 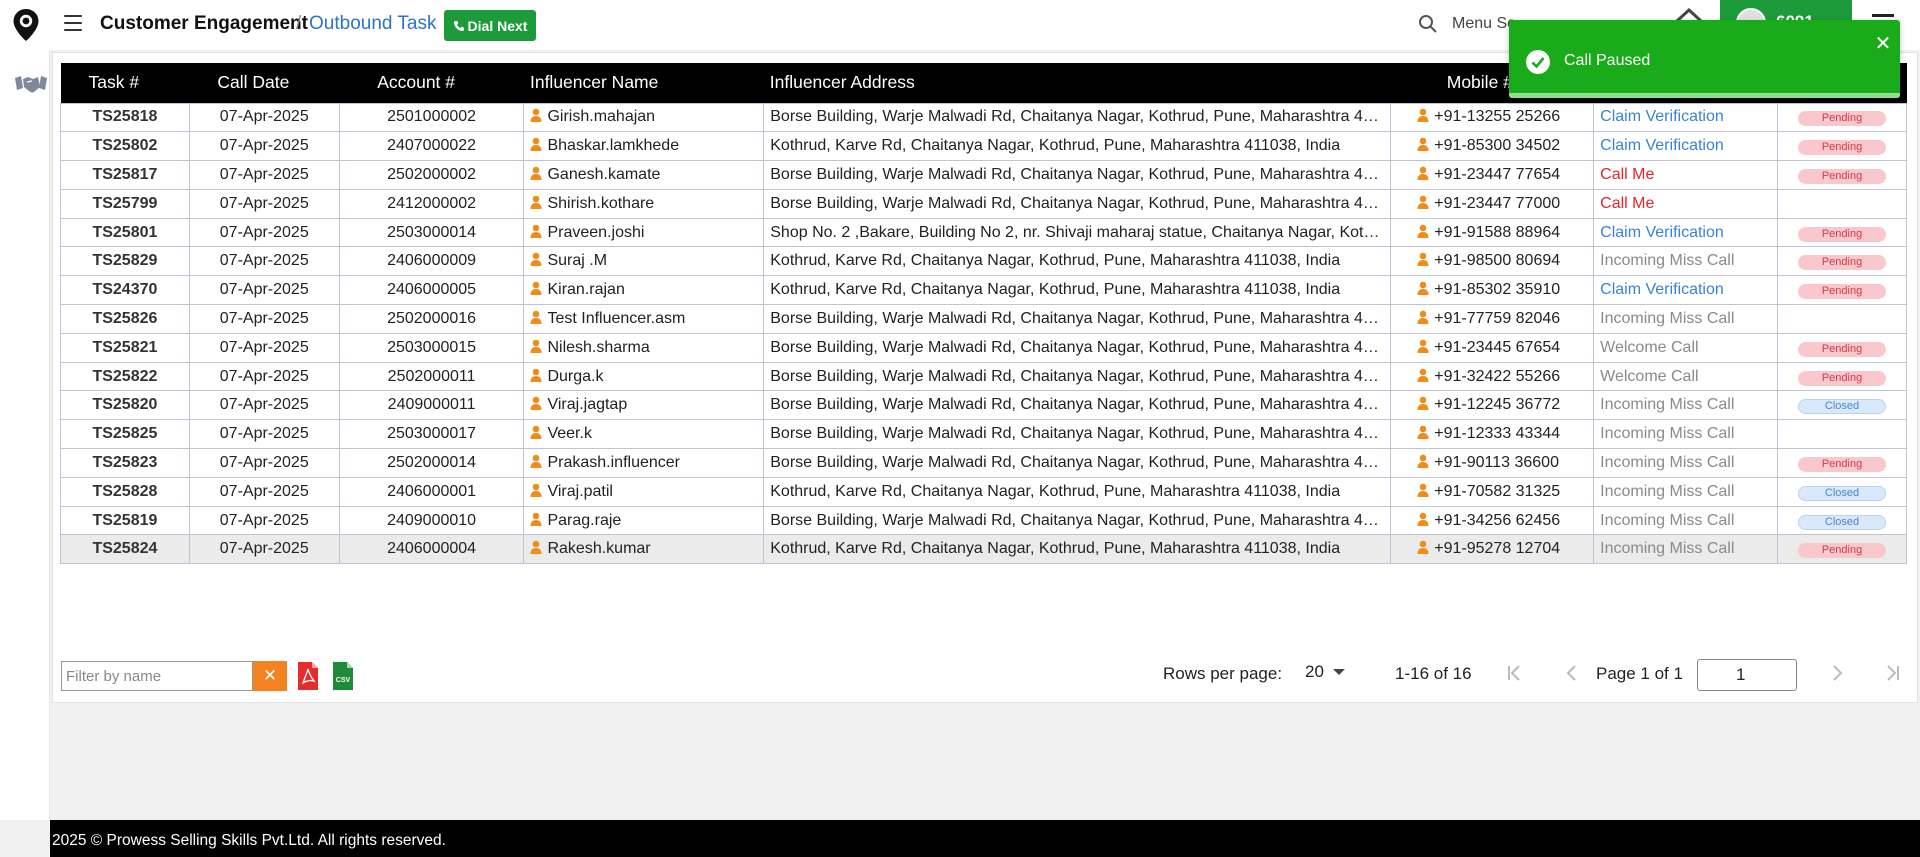 I want to click on task-id-cell: TS25822, so click(x=125, y=376).